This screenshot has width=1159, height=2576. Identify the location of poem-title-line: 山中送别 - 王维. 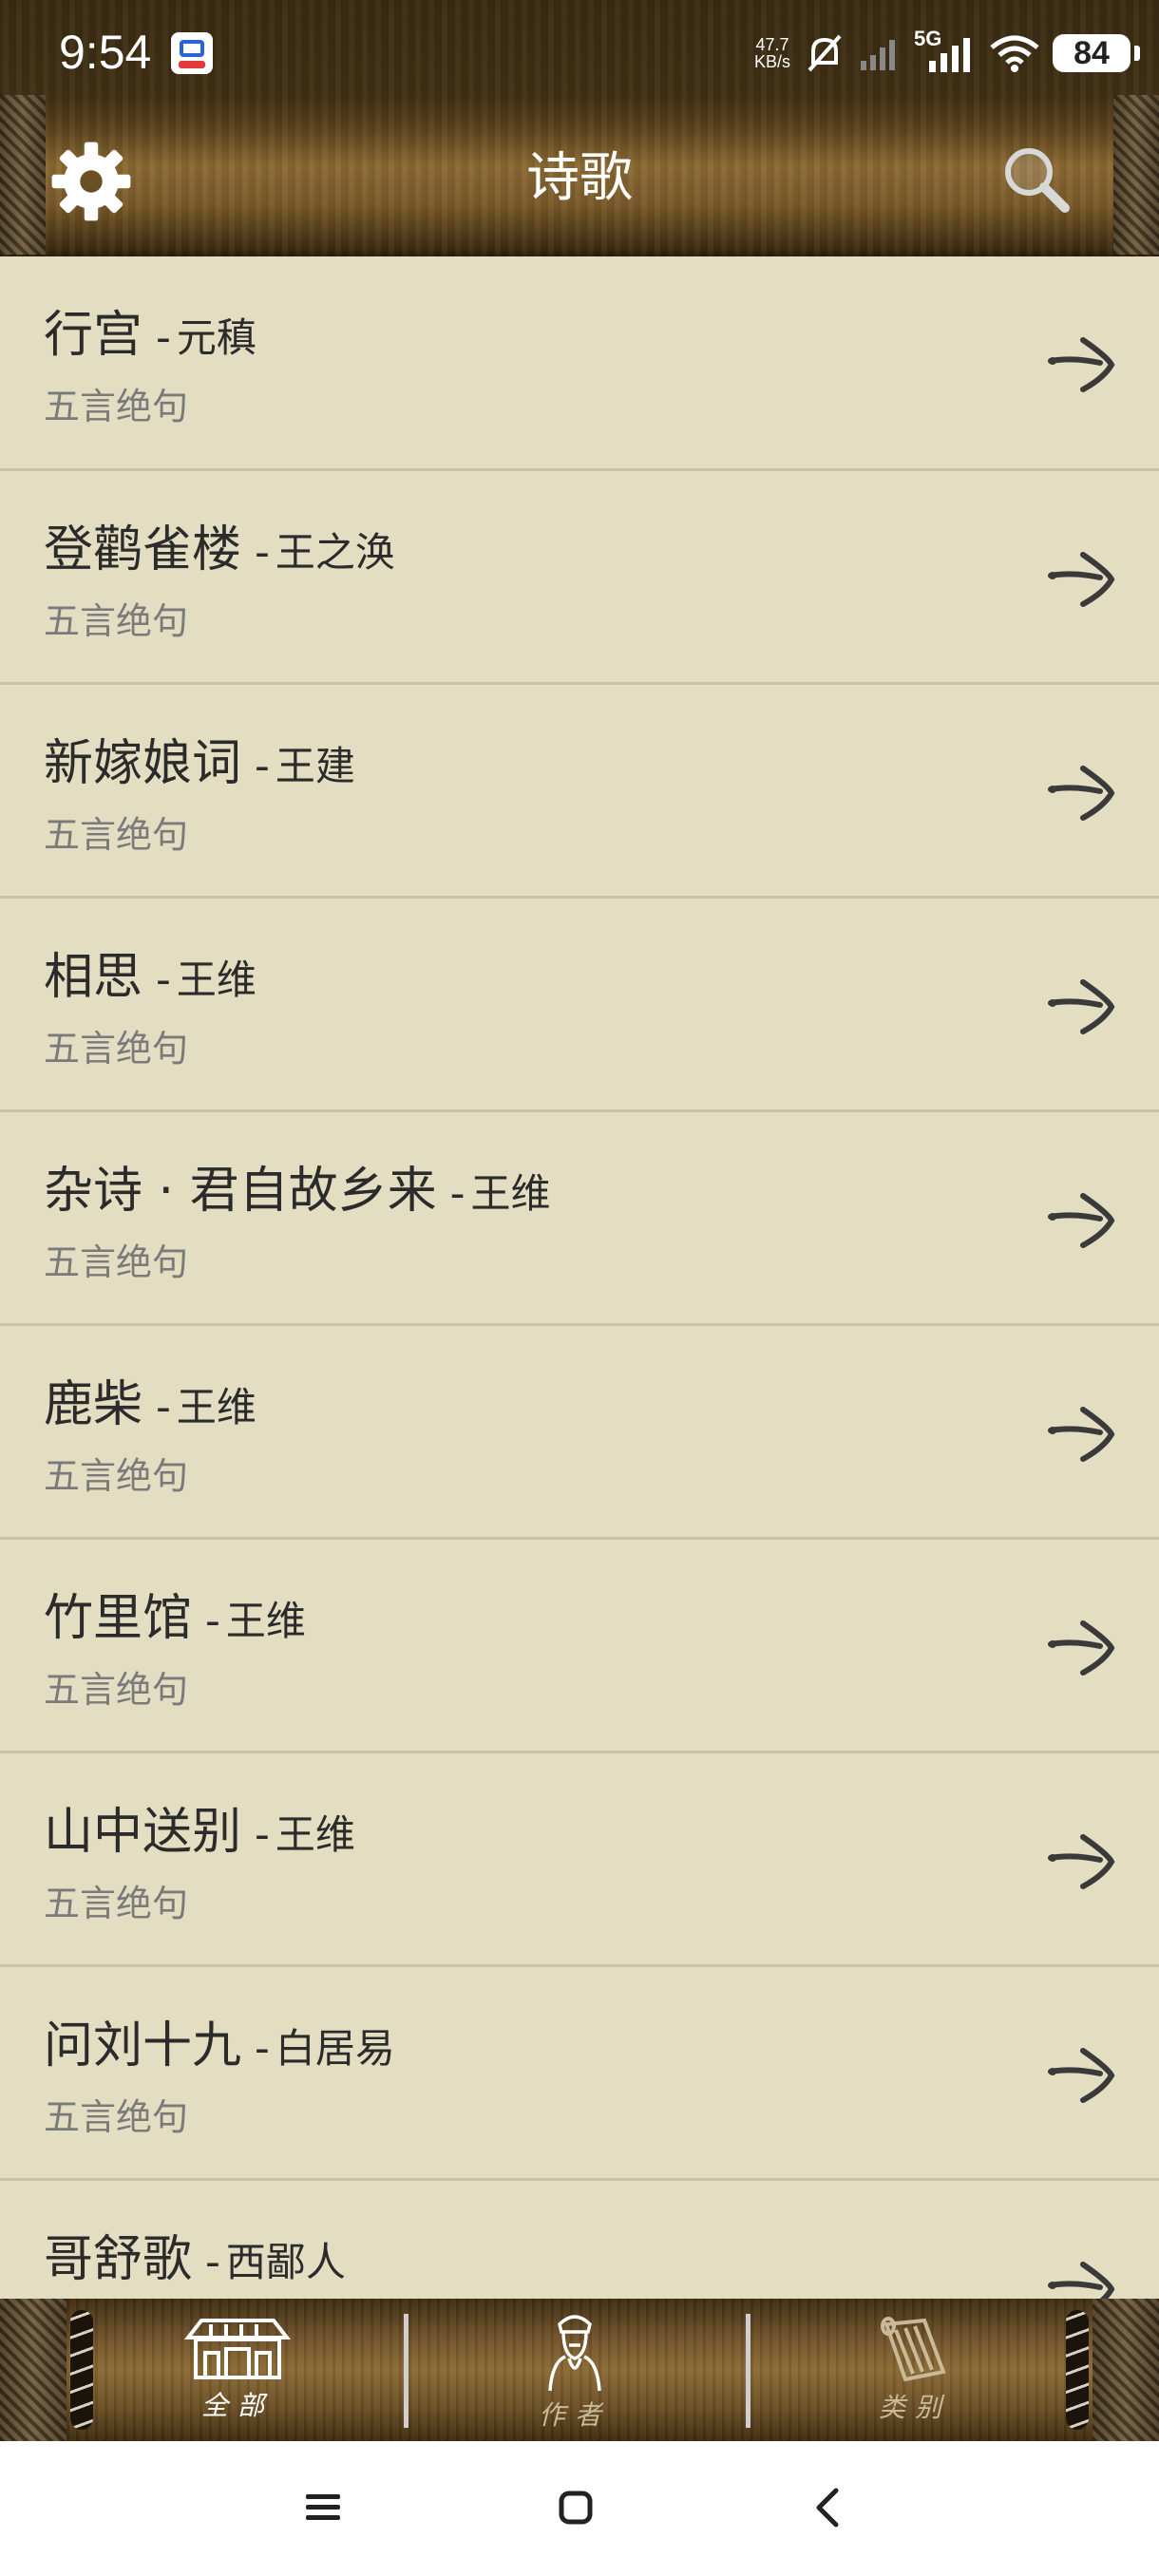
(199, 1827).